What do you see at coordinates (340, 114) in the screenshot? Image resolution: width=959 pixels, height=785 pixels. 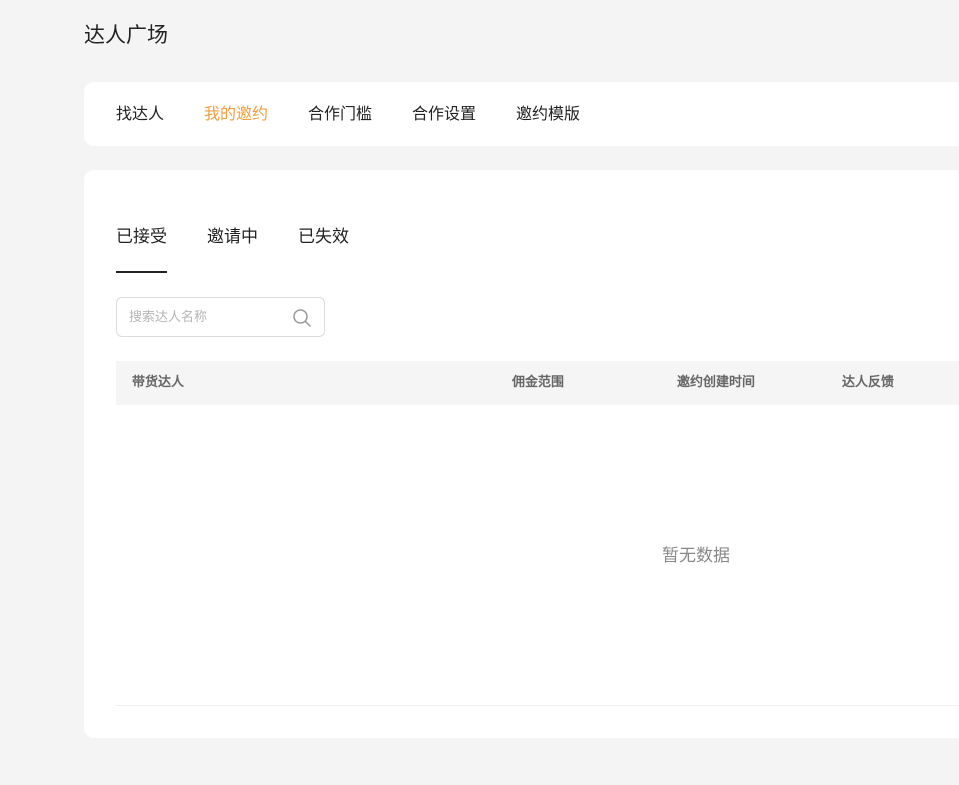 I see `tab-cooperation-threshold: 合作门槛` at bounding box center [340, 114].